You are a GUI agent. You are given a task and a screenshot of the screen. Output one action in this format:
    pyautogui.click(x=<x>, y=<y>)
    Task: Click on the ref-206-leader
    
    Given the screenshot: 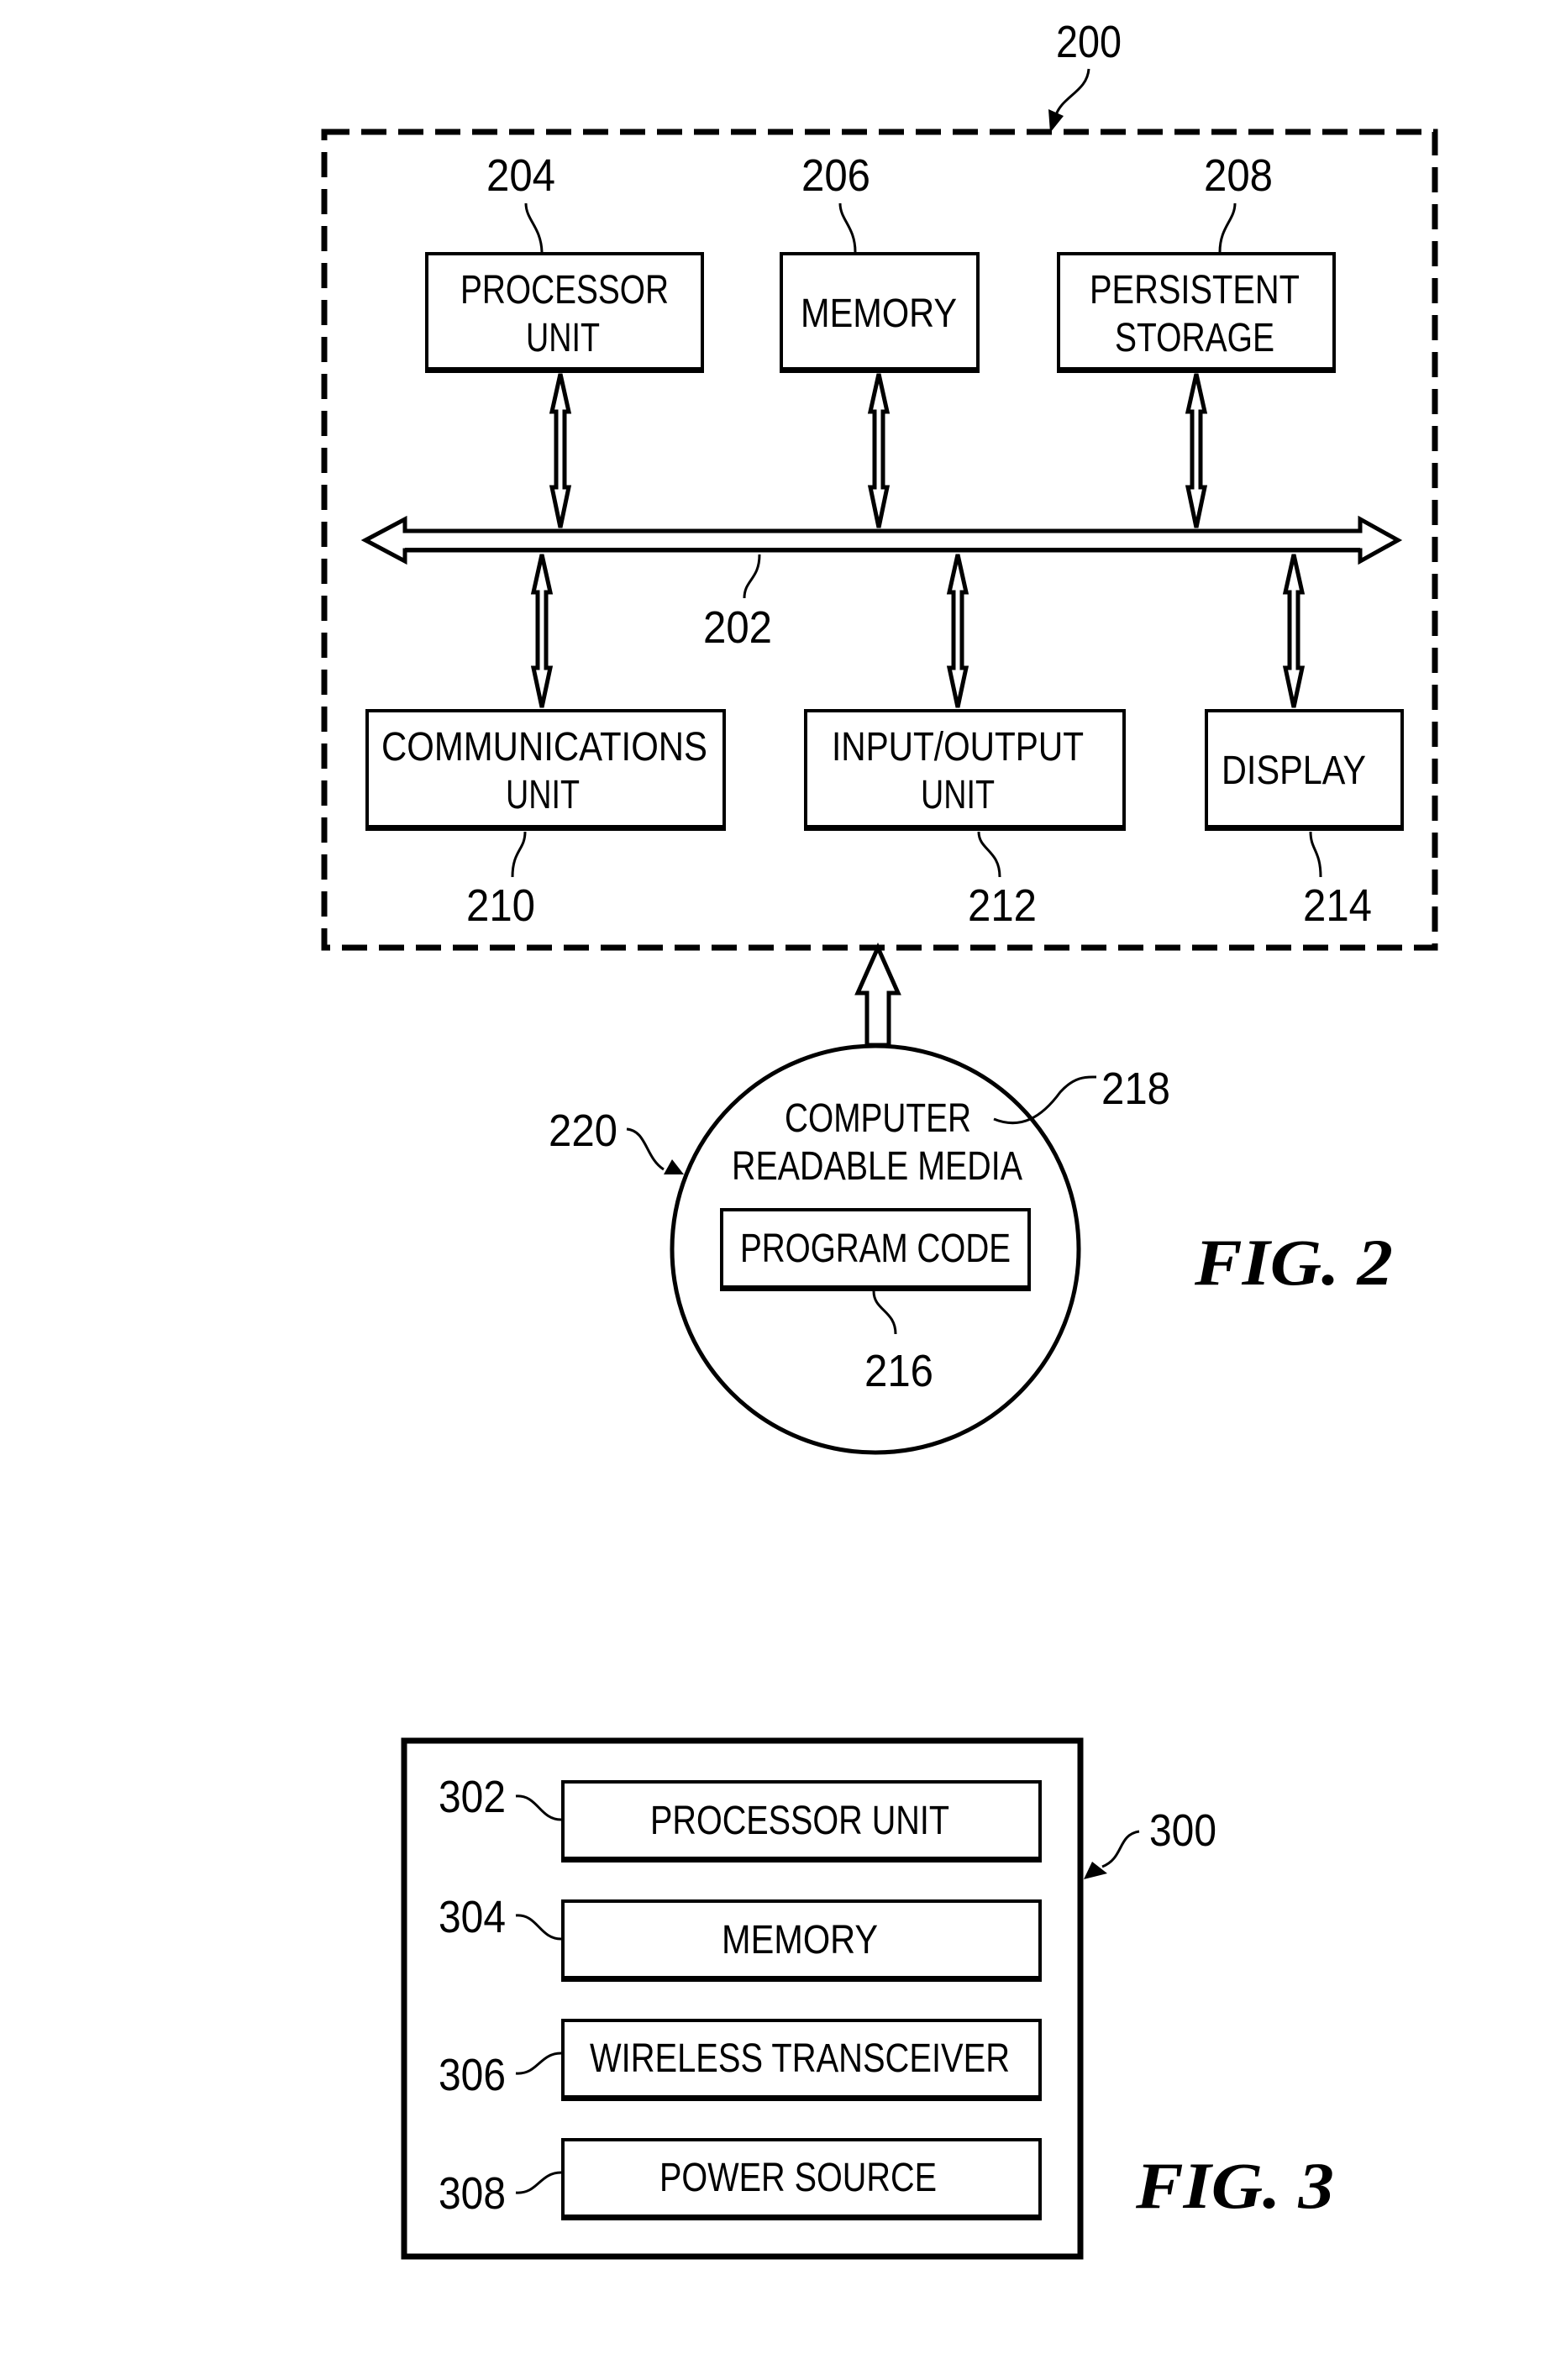 What is the action you would take?
    pyautogui.click(x=848, y=227)
    